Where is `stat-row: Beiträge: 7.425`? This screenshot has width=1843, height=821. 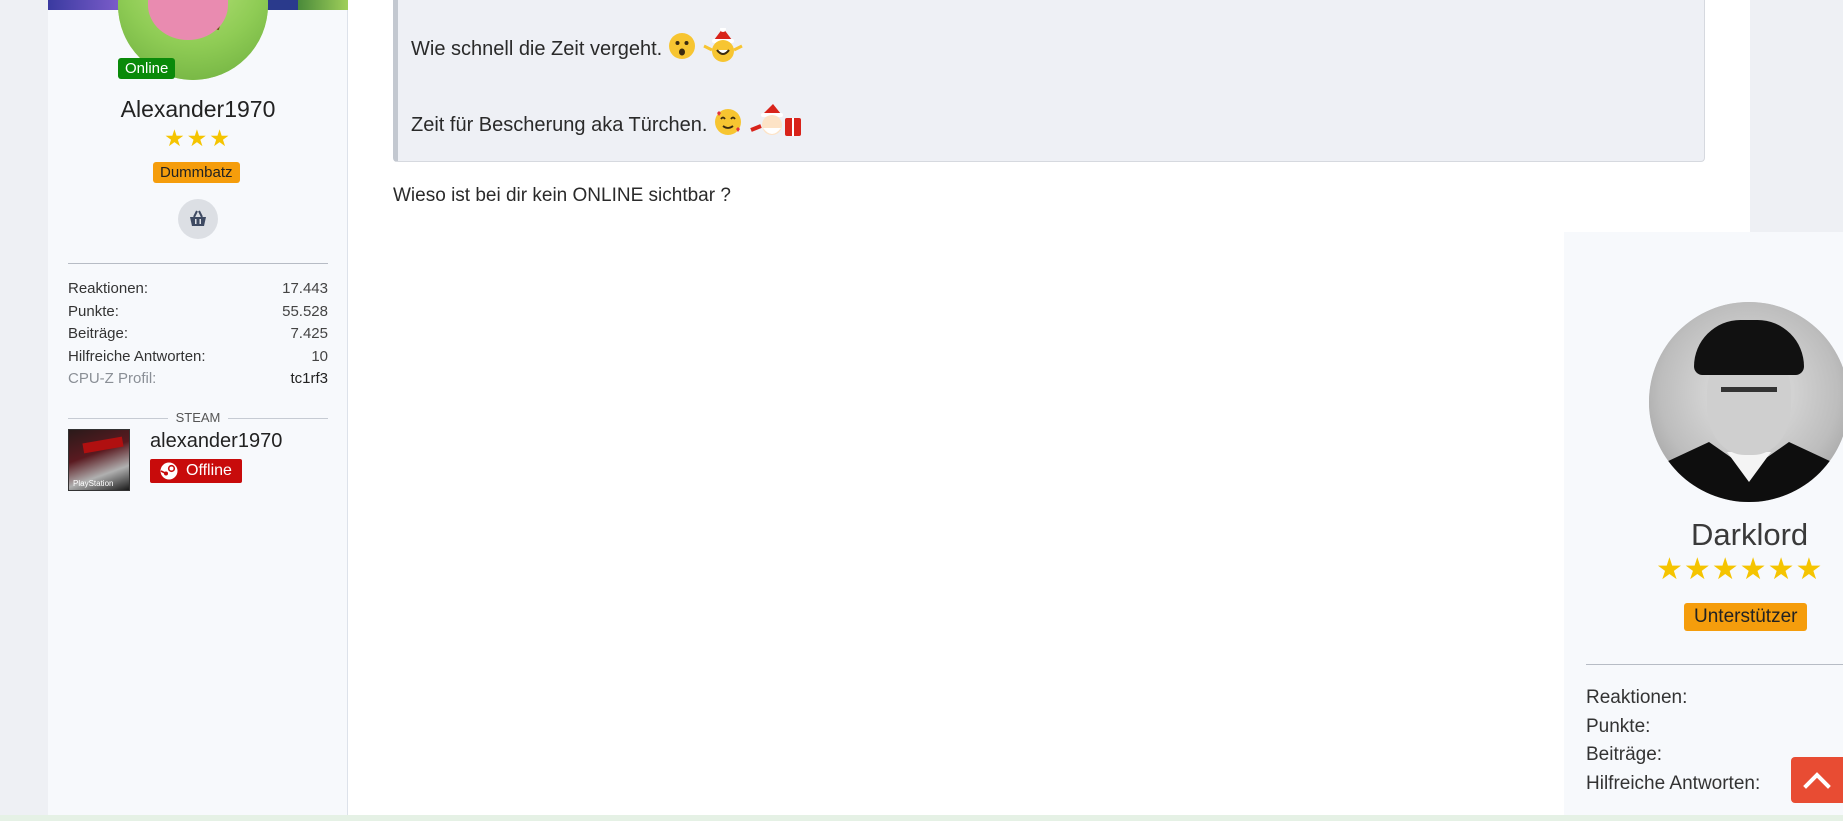 stat-row: Beiträge: 7.425 is located at coordinates (198, 333).